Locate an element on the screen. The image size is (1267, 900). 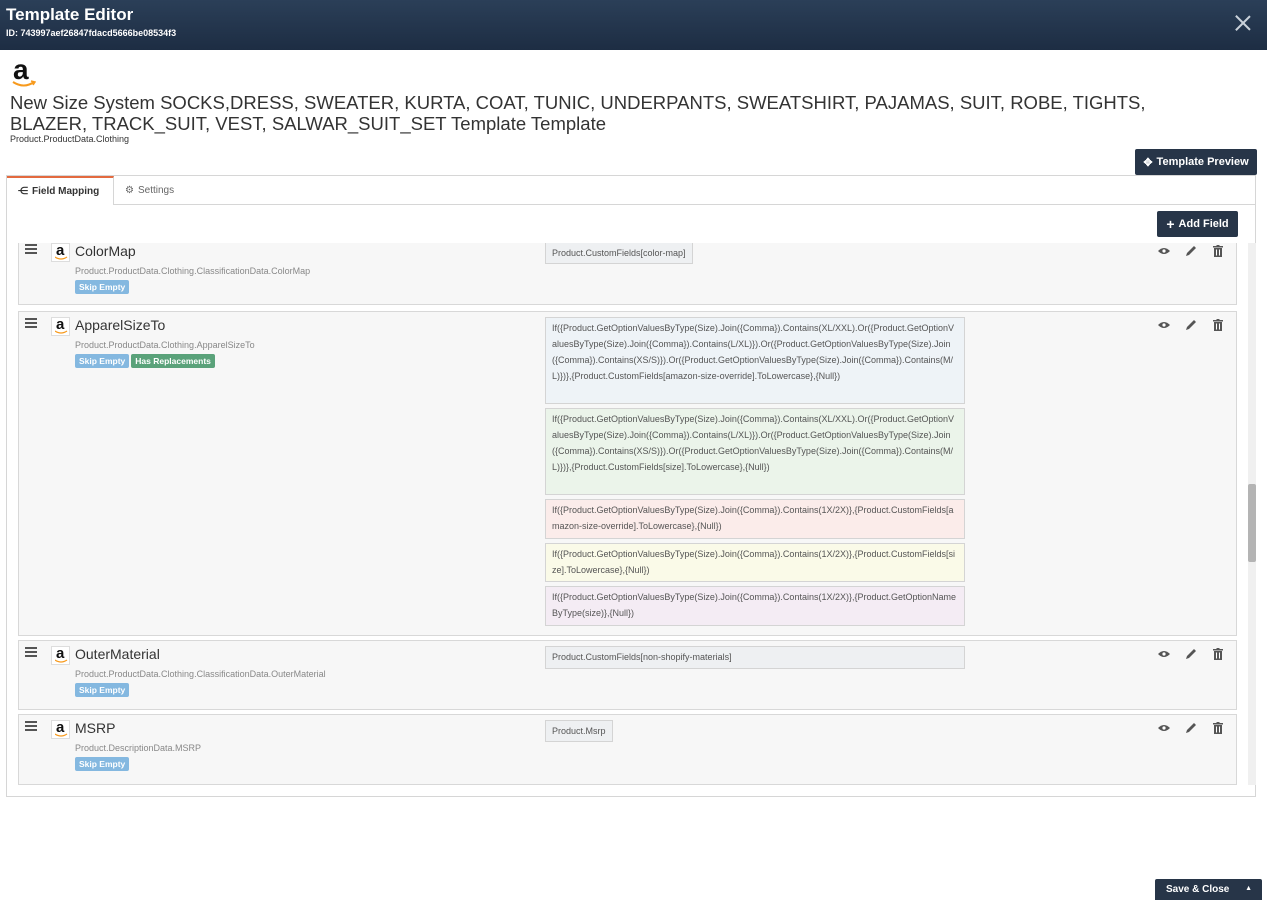
template-preview-button: ✥ Template Preview is located at coordinates (1196, 162).